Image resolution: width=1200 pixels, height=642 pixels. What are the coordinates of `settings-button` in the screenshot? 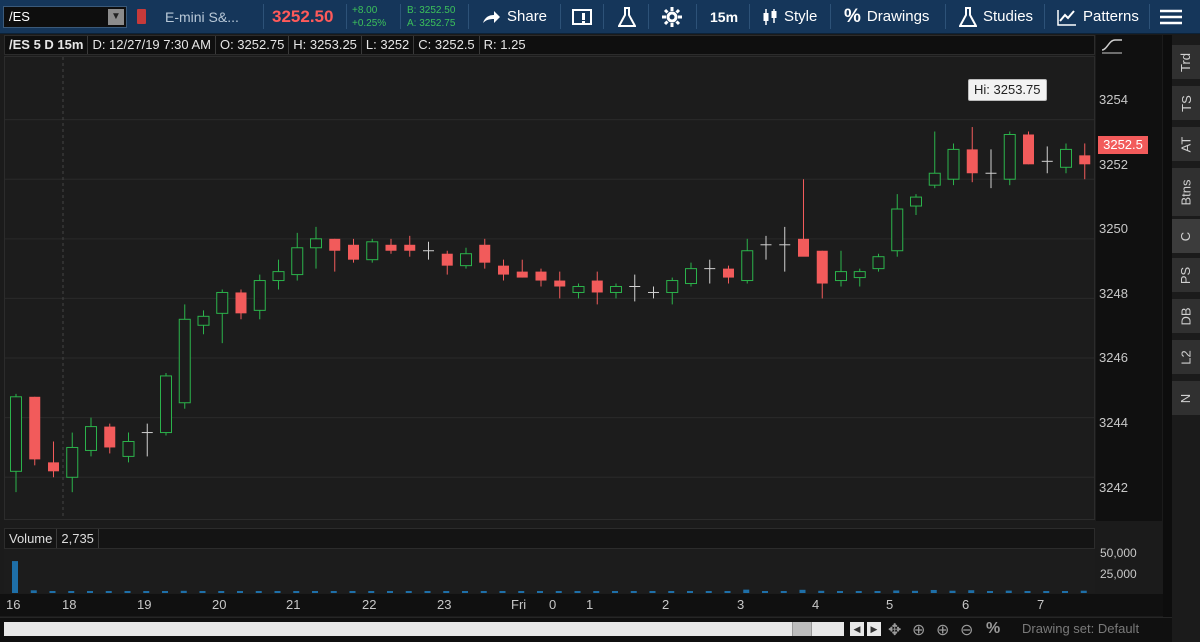 It's located at (672, 16).